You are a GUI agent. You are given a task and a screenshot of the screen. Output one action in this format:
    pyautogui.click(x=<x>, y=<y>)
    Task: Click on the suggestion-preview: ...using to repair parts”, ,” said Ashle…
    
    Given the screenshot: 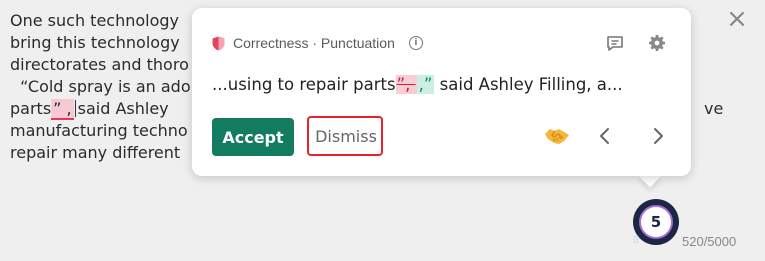 What is the action you would take?
    pyautogui.click(x=417, y=84)
    